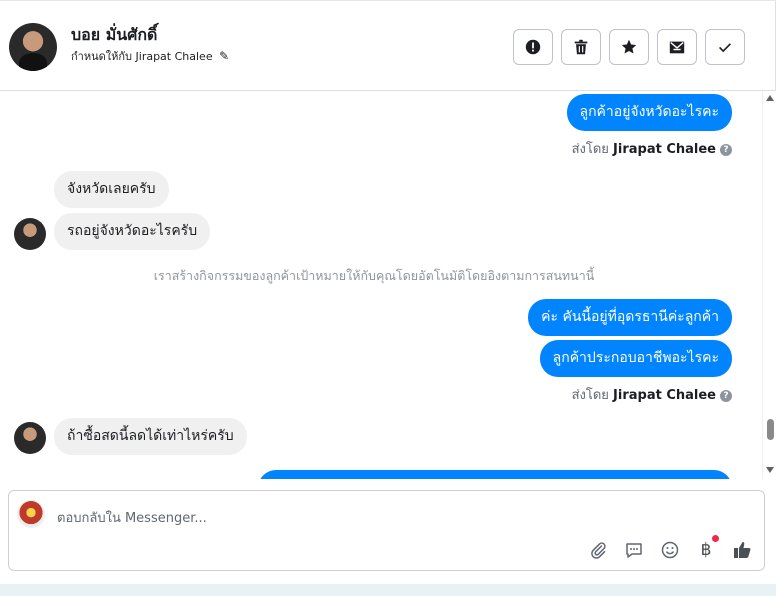  What do you see at coordinates (33, 47) in the screenshot?
I see `contact-avatar` at bounding box center [33, 47].